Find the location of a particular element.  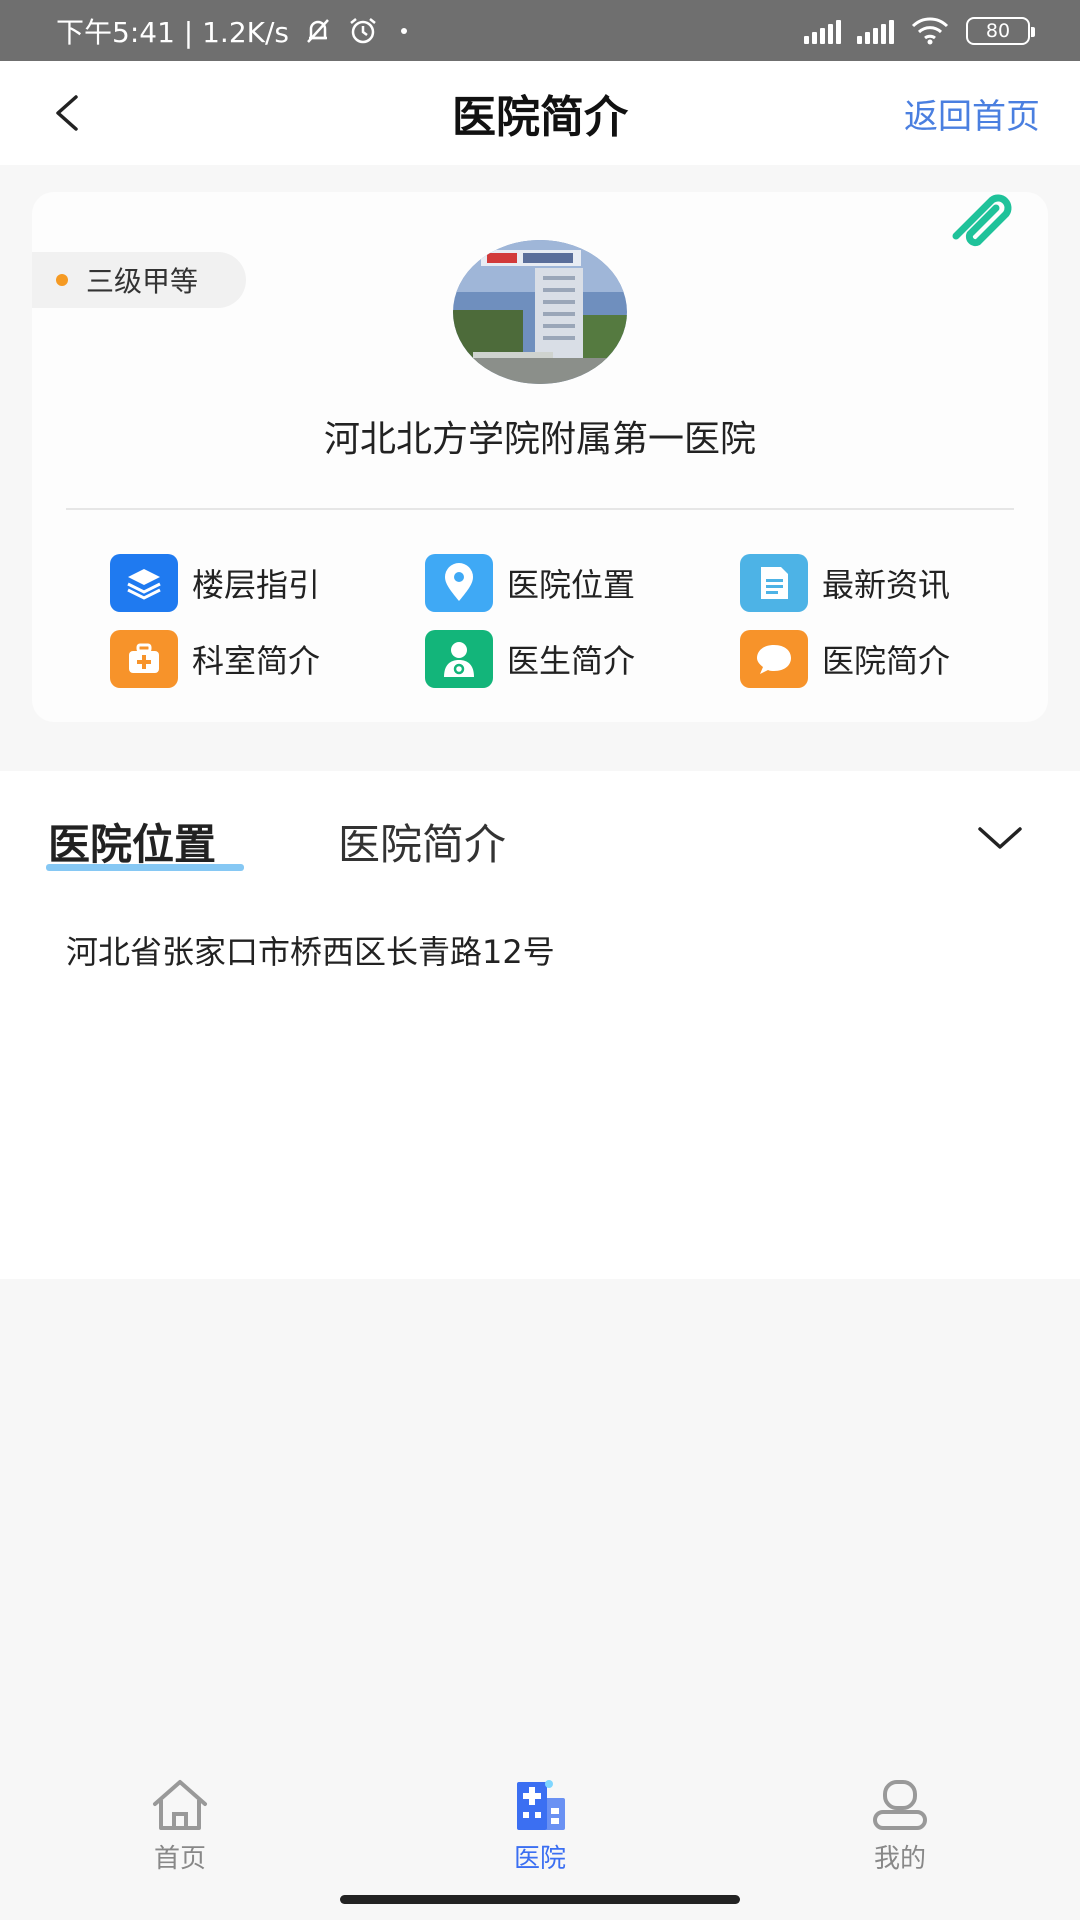

top-nav-bar: 医院简介 返回首页 is located at coordinates (540, 113).